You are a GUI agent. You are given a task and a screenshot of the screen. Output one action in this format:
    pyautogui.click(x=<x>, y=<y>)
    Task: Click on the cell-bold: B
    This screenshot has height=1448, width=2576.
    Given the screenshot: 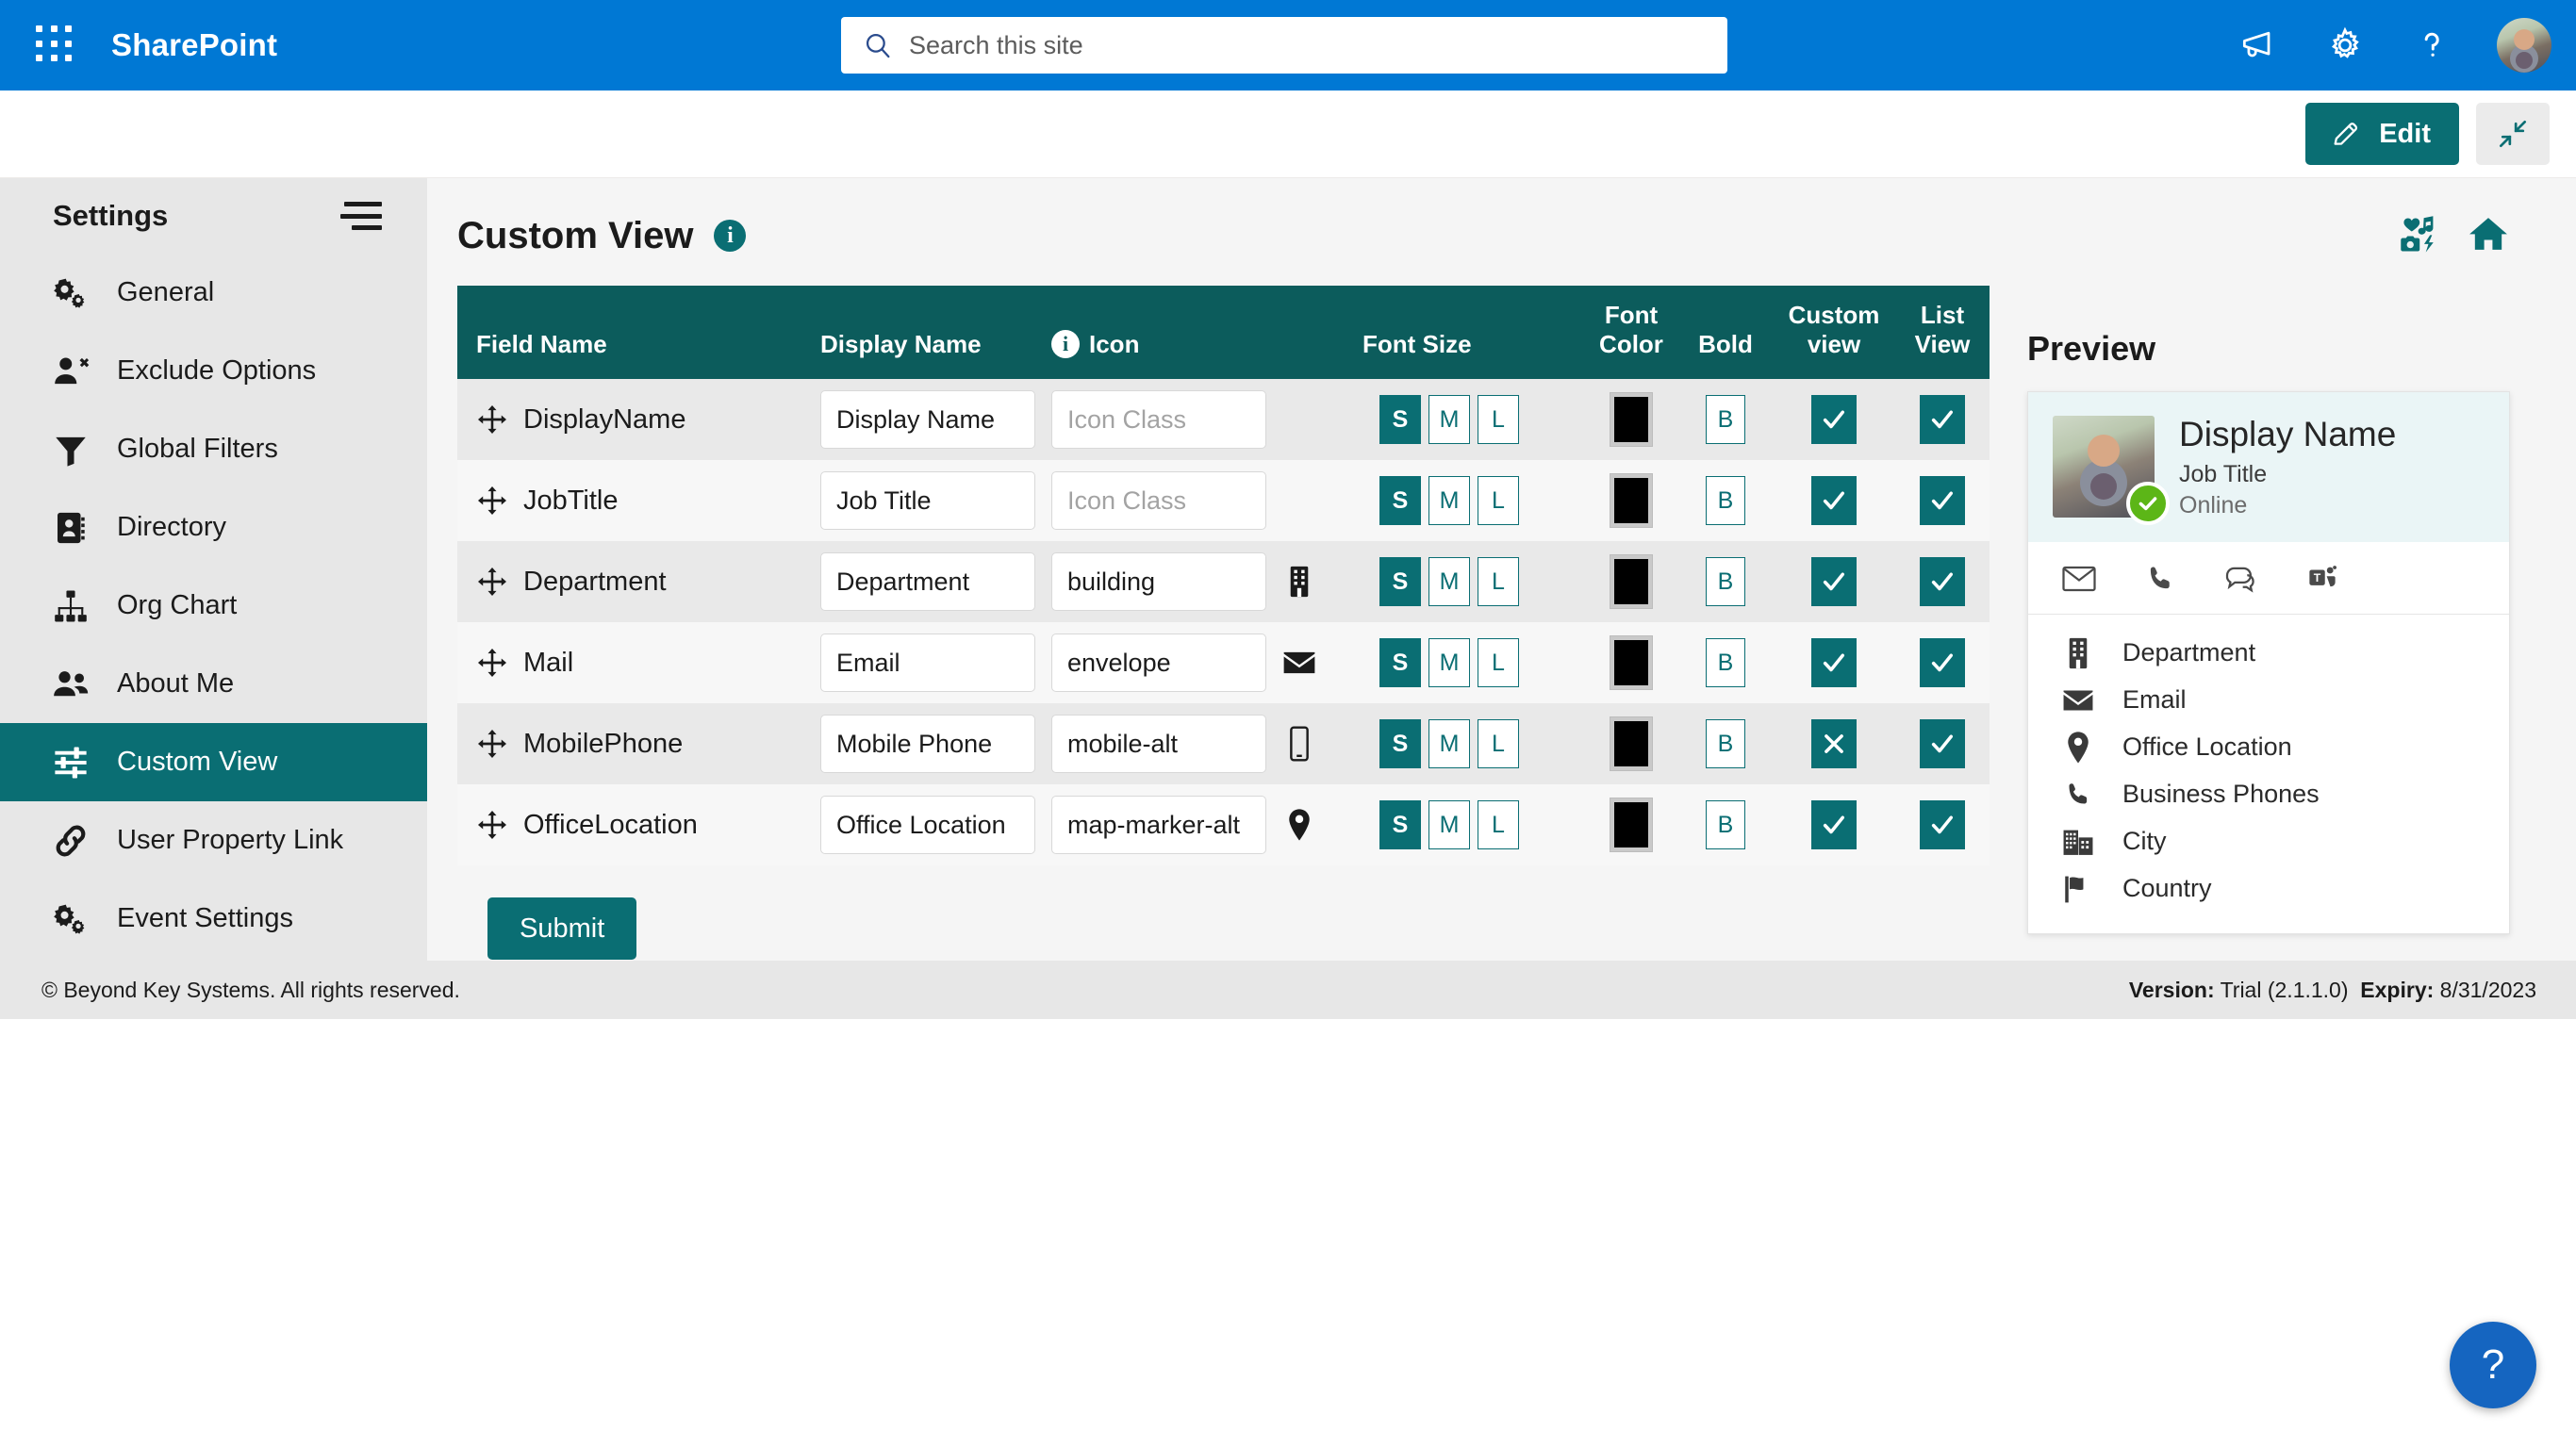 What is the action you would take?
    pyautogui.click(x=1725, y=662)
    